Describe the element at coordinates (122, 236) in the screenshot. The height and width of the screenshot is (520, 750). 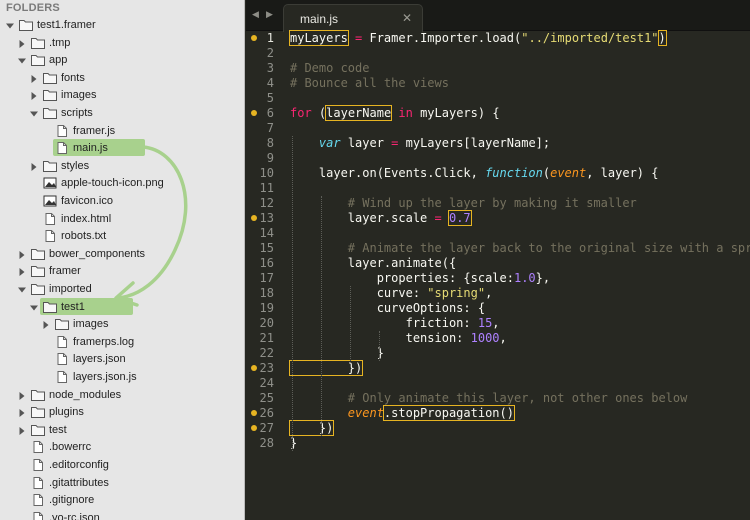
I see `tree-item: robots.txt` at that location.